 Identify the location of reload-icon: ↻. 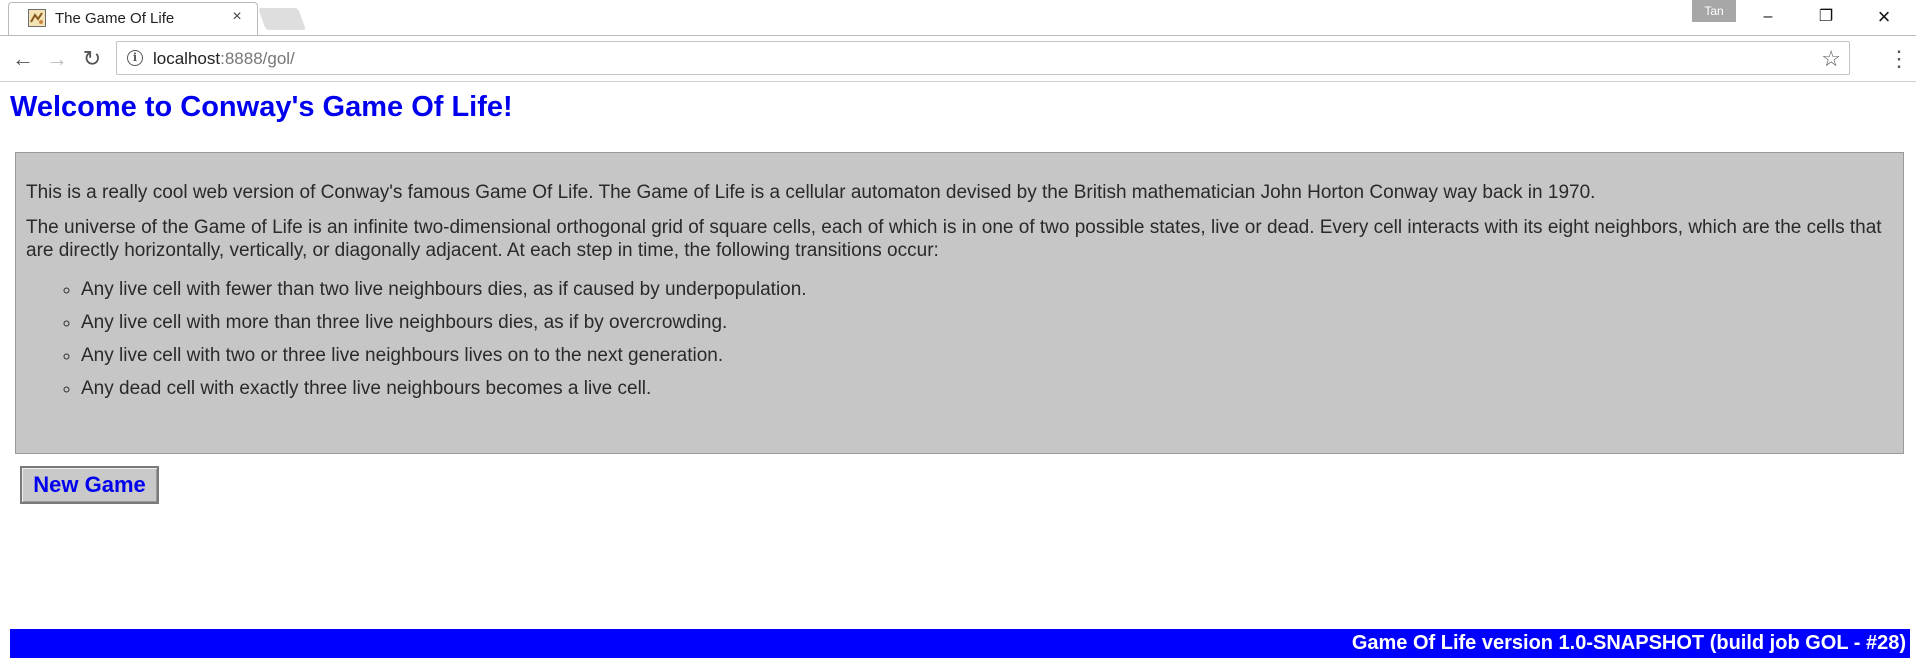
(92, 59).